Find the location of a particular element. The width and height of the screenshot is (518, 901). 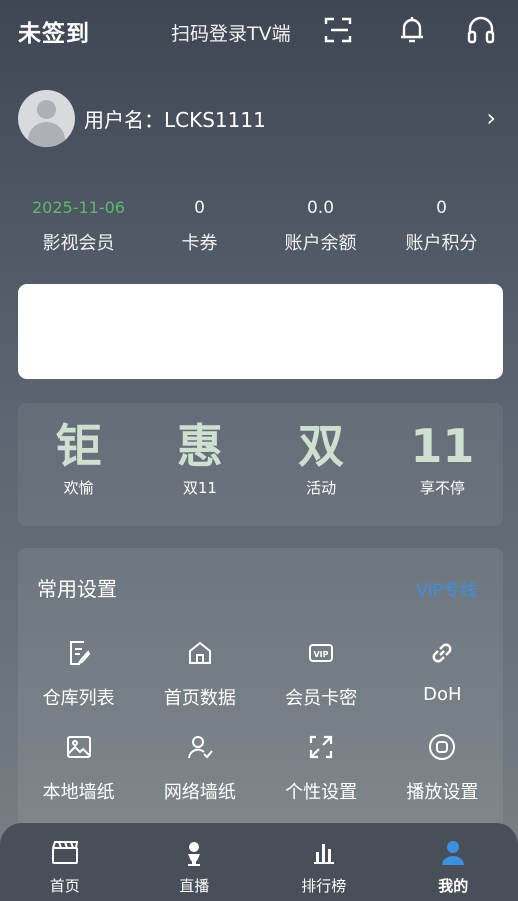

tab-label: 排行榜 is located at coordinates (324, 886).